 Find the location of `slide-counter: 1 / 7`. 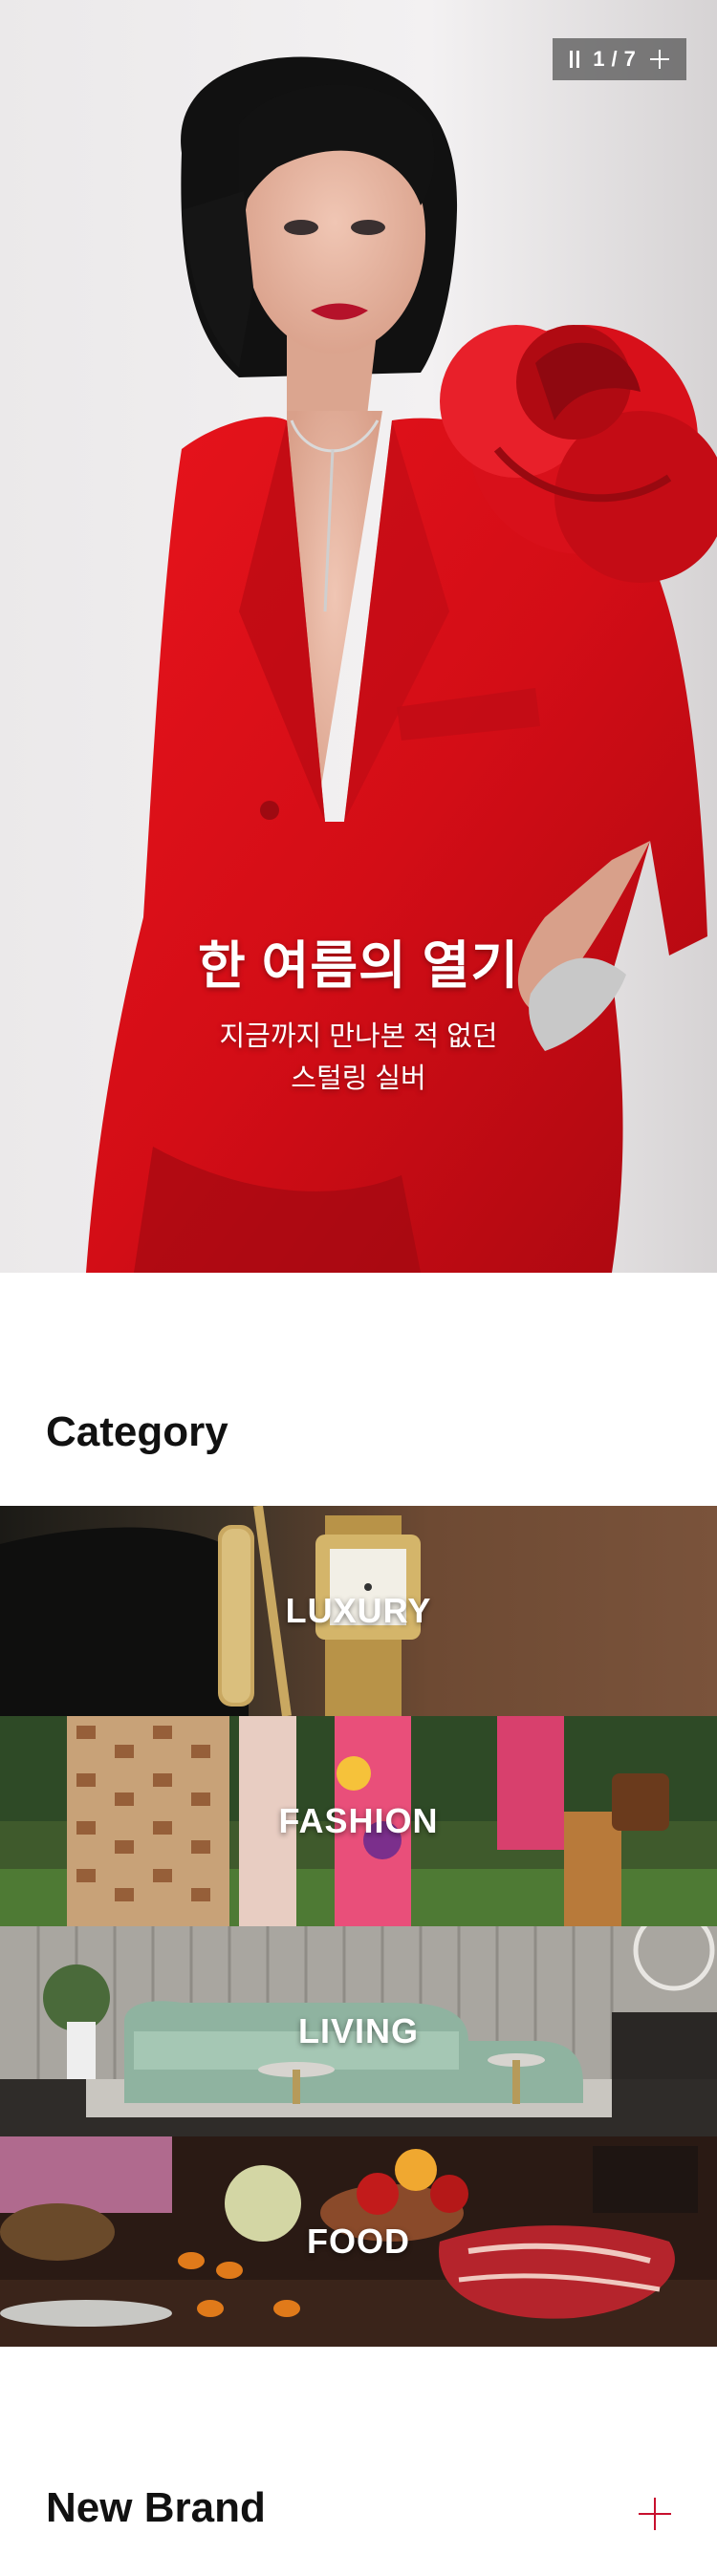

slide-counter: 1 / 7 is located at coordinates (619, 59).